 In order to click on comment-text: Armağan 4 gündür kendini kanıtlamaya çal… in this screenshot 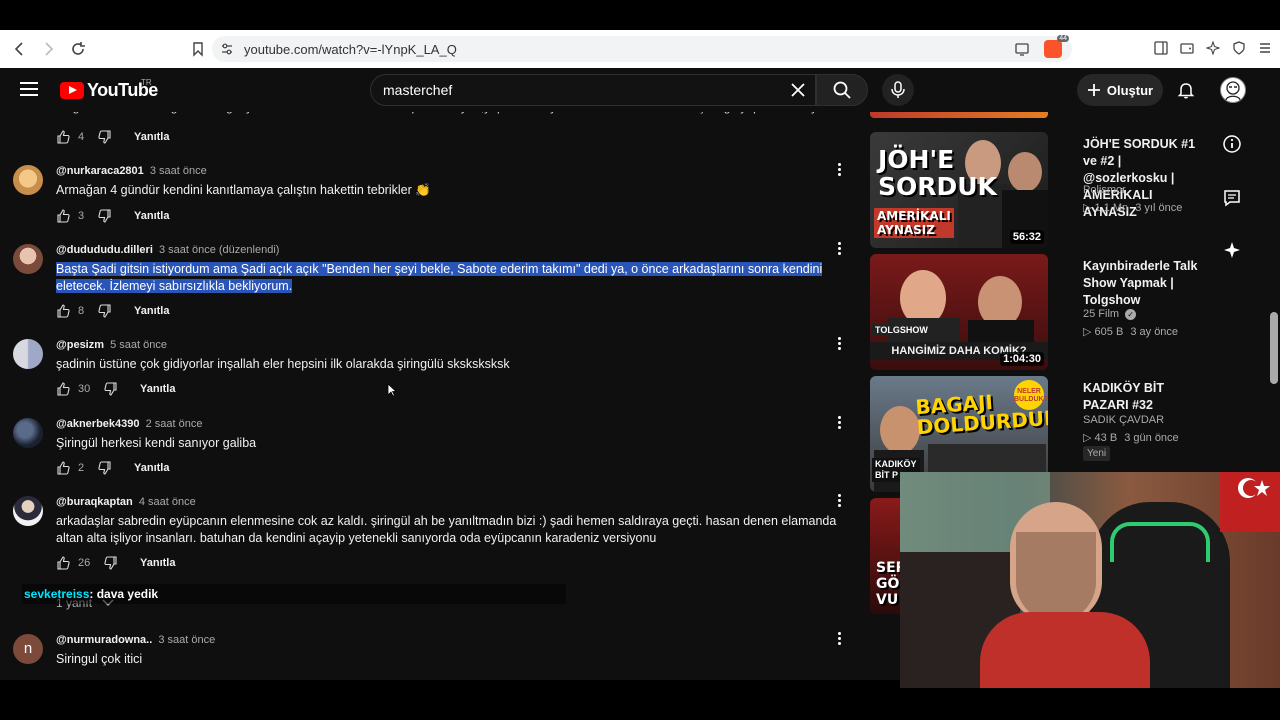, I will do `click(243, 190)`.